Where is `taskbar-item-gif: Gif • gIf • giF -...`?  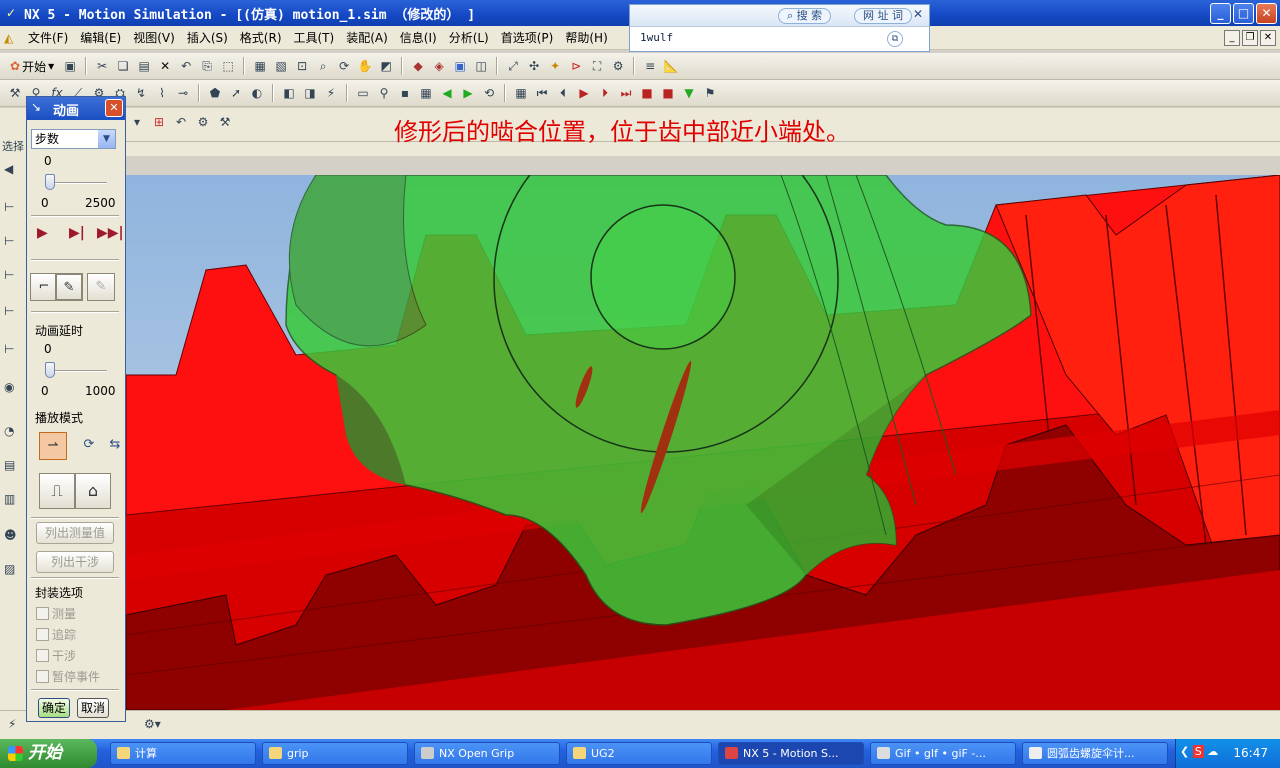 taskbar-item-gif: Gif • gIf • giF -... is located at coordinates (943, 753).